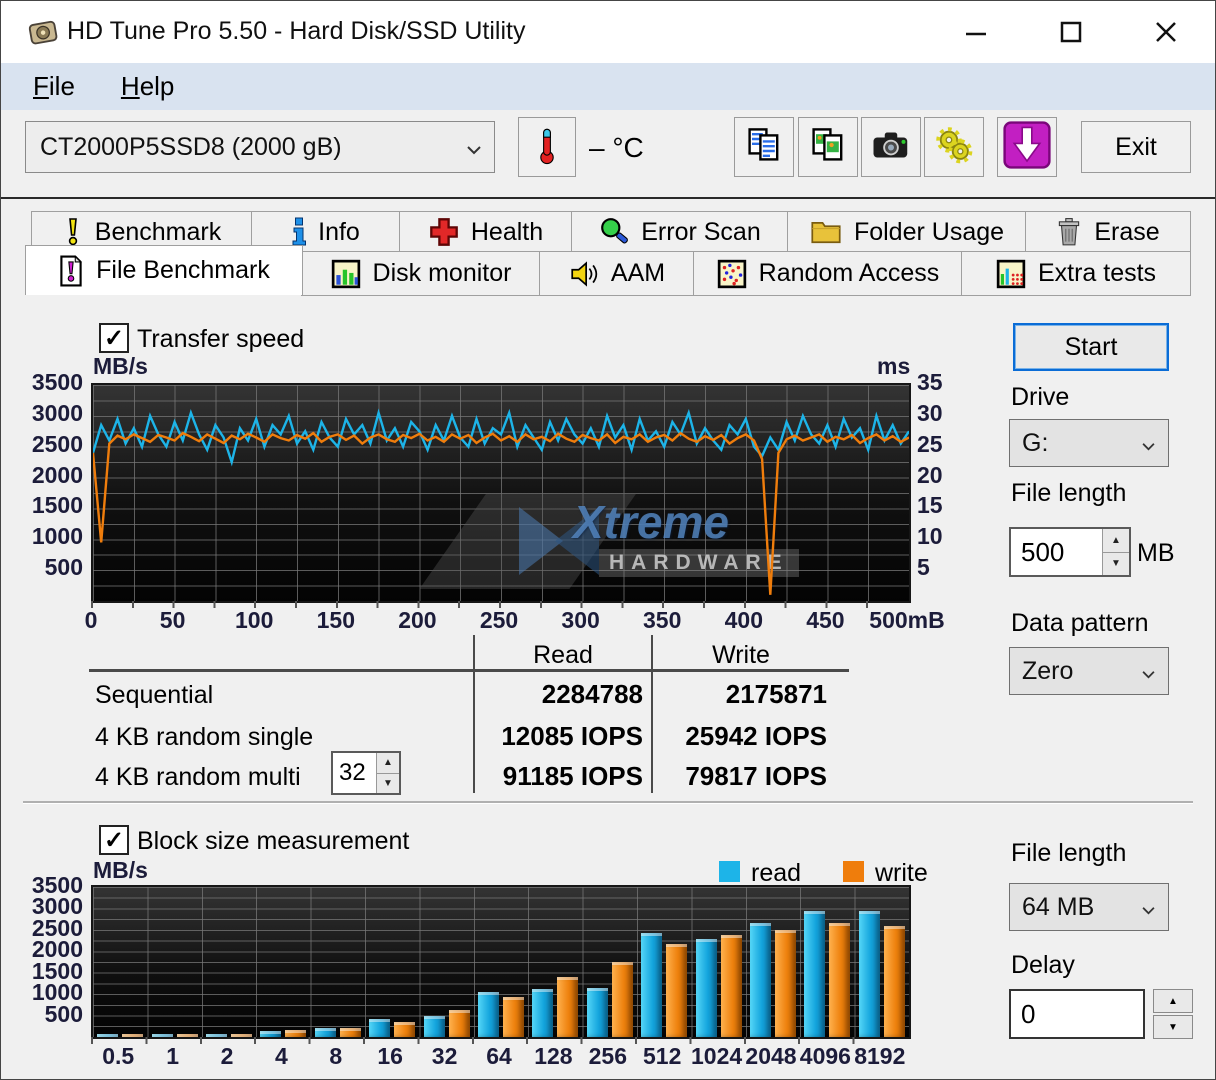 The width and height of the screenshot is (1216, 1080). What do you see at coordinates (880, 1056) in the screenshot?
I see `axis-tick-label: 8192` at bounding box center [880, 1056].